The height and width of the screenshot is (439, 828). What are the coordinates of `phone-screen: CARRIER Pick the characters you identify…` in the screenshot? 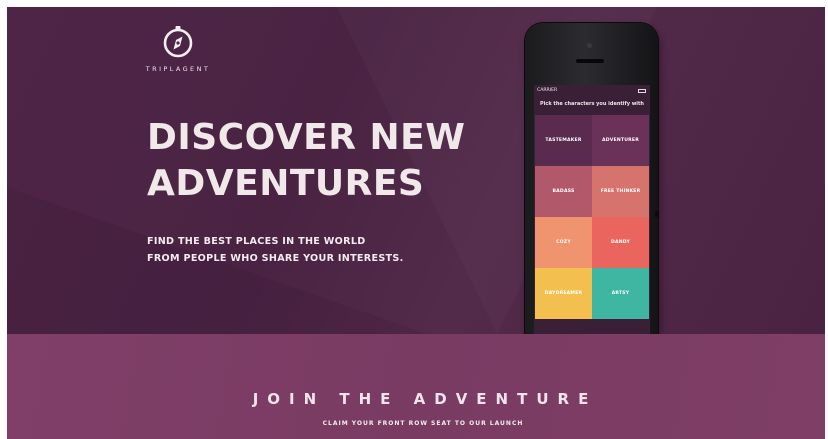 It's located at (592, 220).